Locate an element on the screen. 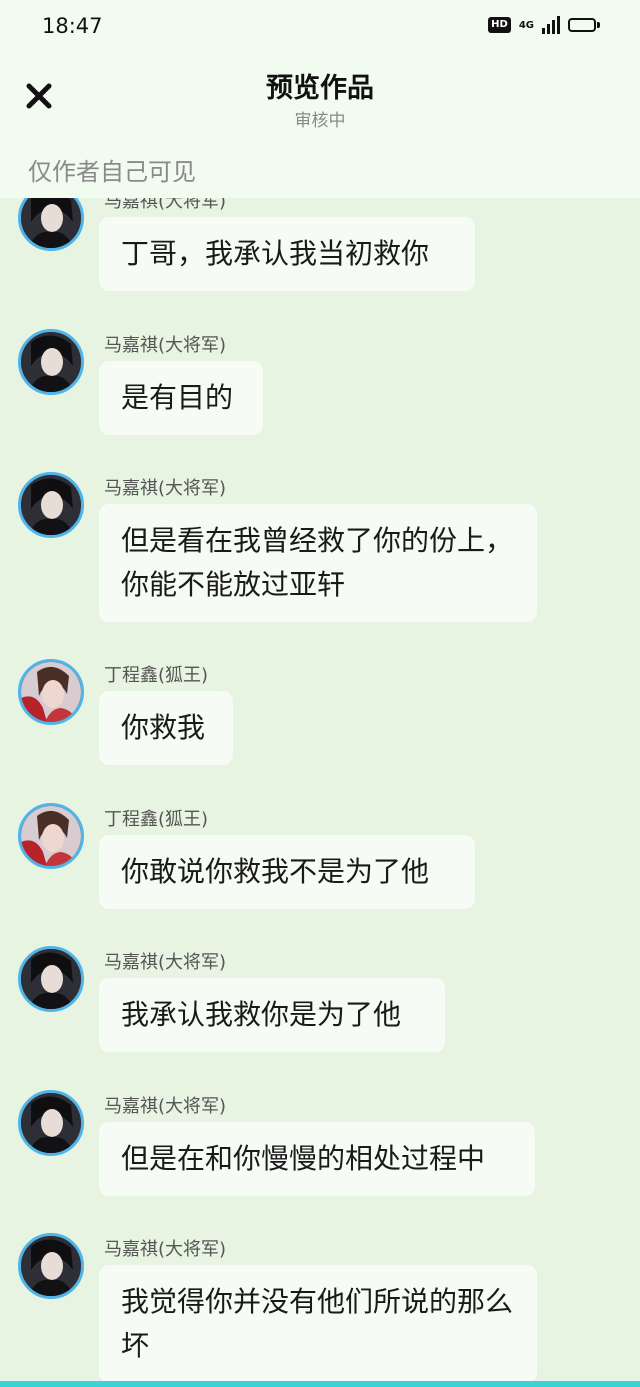  message-bubble: 是有目的 is located at coordinates (181, 398).